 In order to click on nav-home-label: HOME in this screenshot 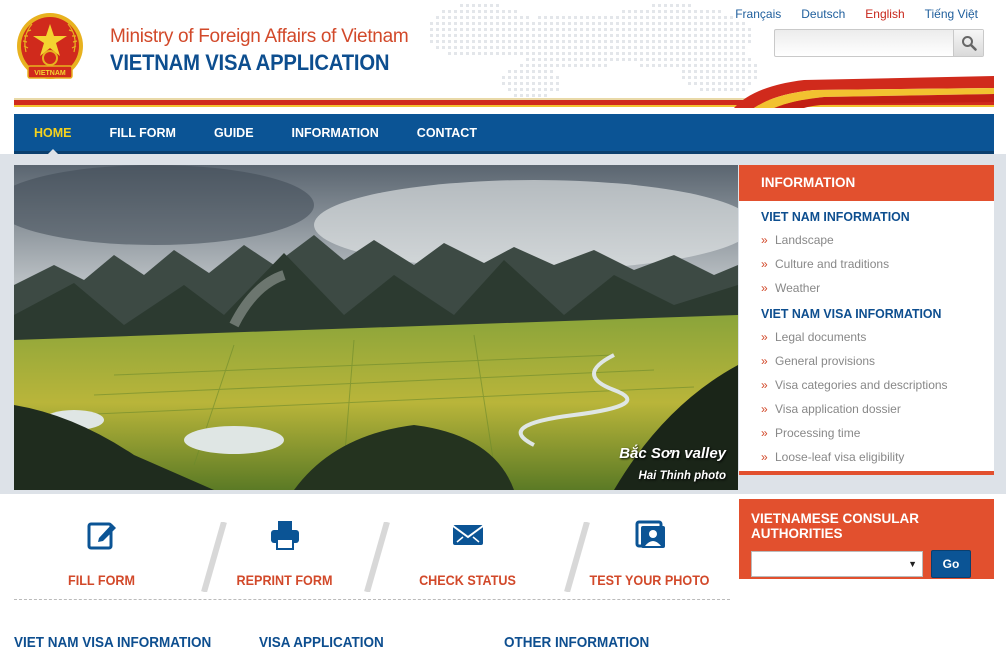, I will do `click(53, 132)`.